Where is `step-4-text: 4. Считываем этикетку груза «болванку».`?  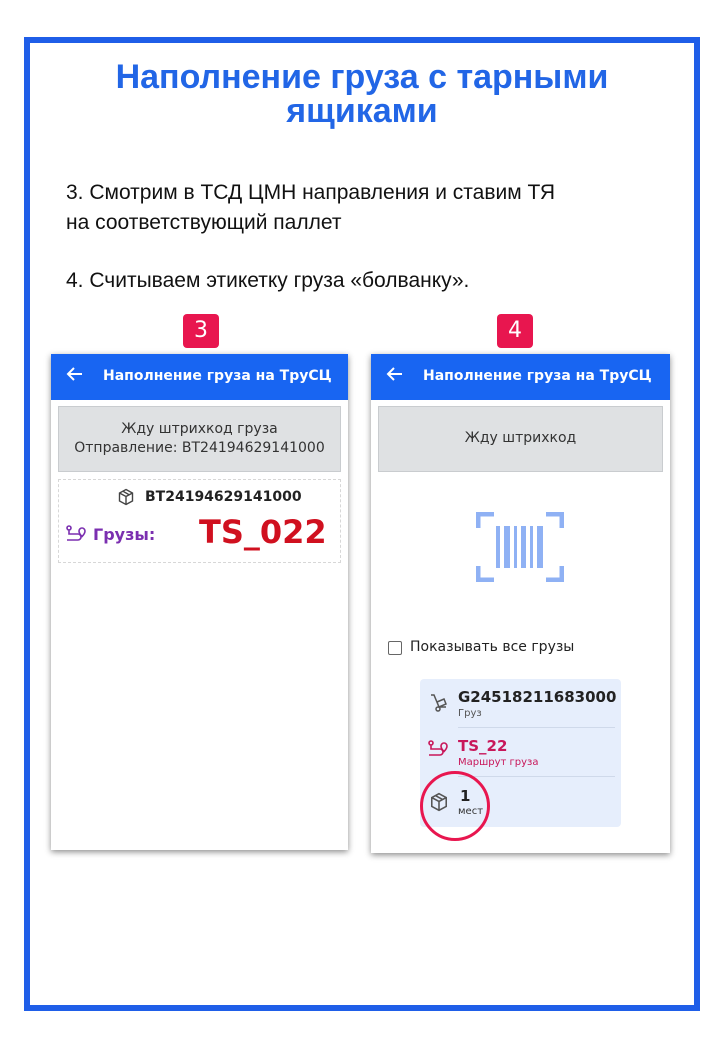
step-4-text: 4. Считываем этикетку груза «болванку». is located at coordinates (268, 280).